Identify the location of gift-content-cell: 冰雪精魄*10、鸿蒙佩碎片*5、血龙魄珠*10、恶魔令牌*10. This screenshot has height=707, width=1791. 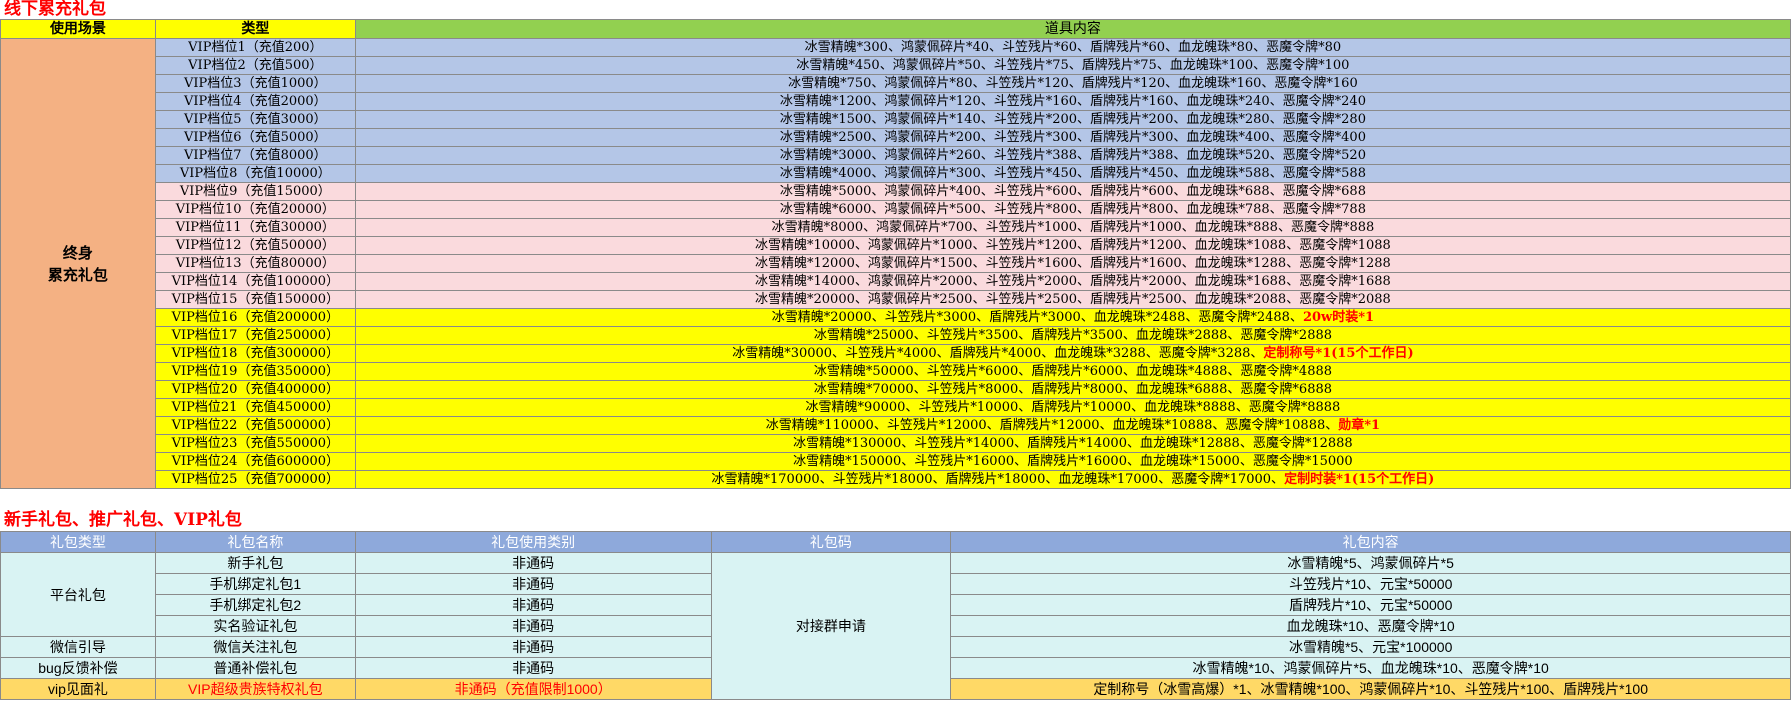
(1370, 668).